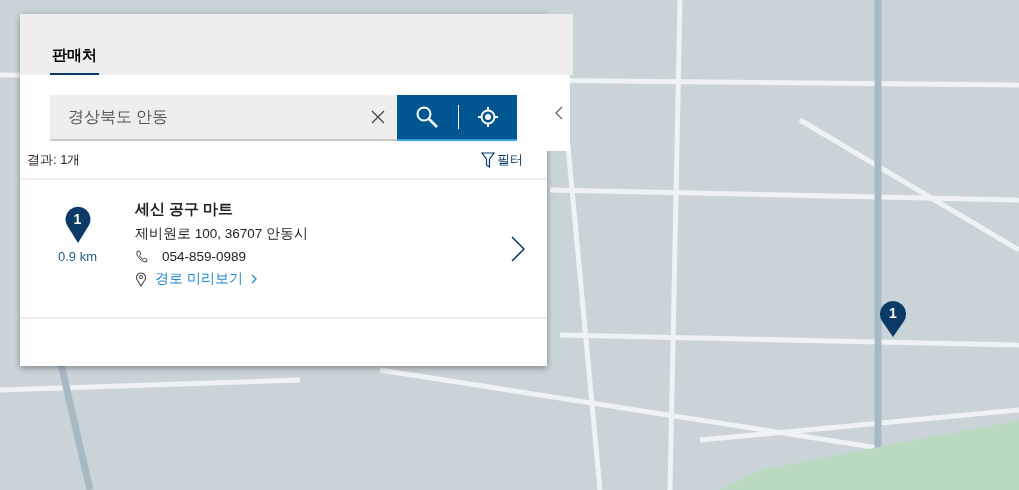 Image resolution: width=1019 pixels, height=490 pixels. I want to click on search-icon, so click(427, 117).